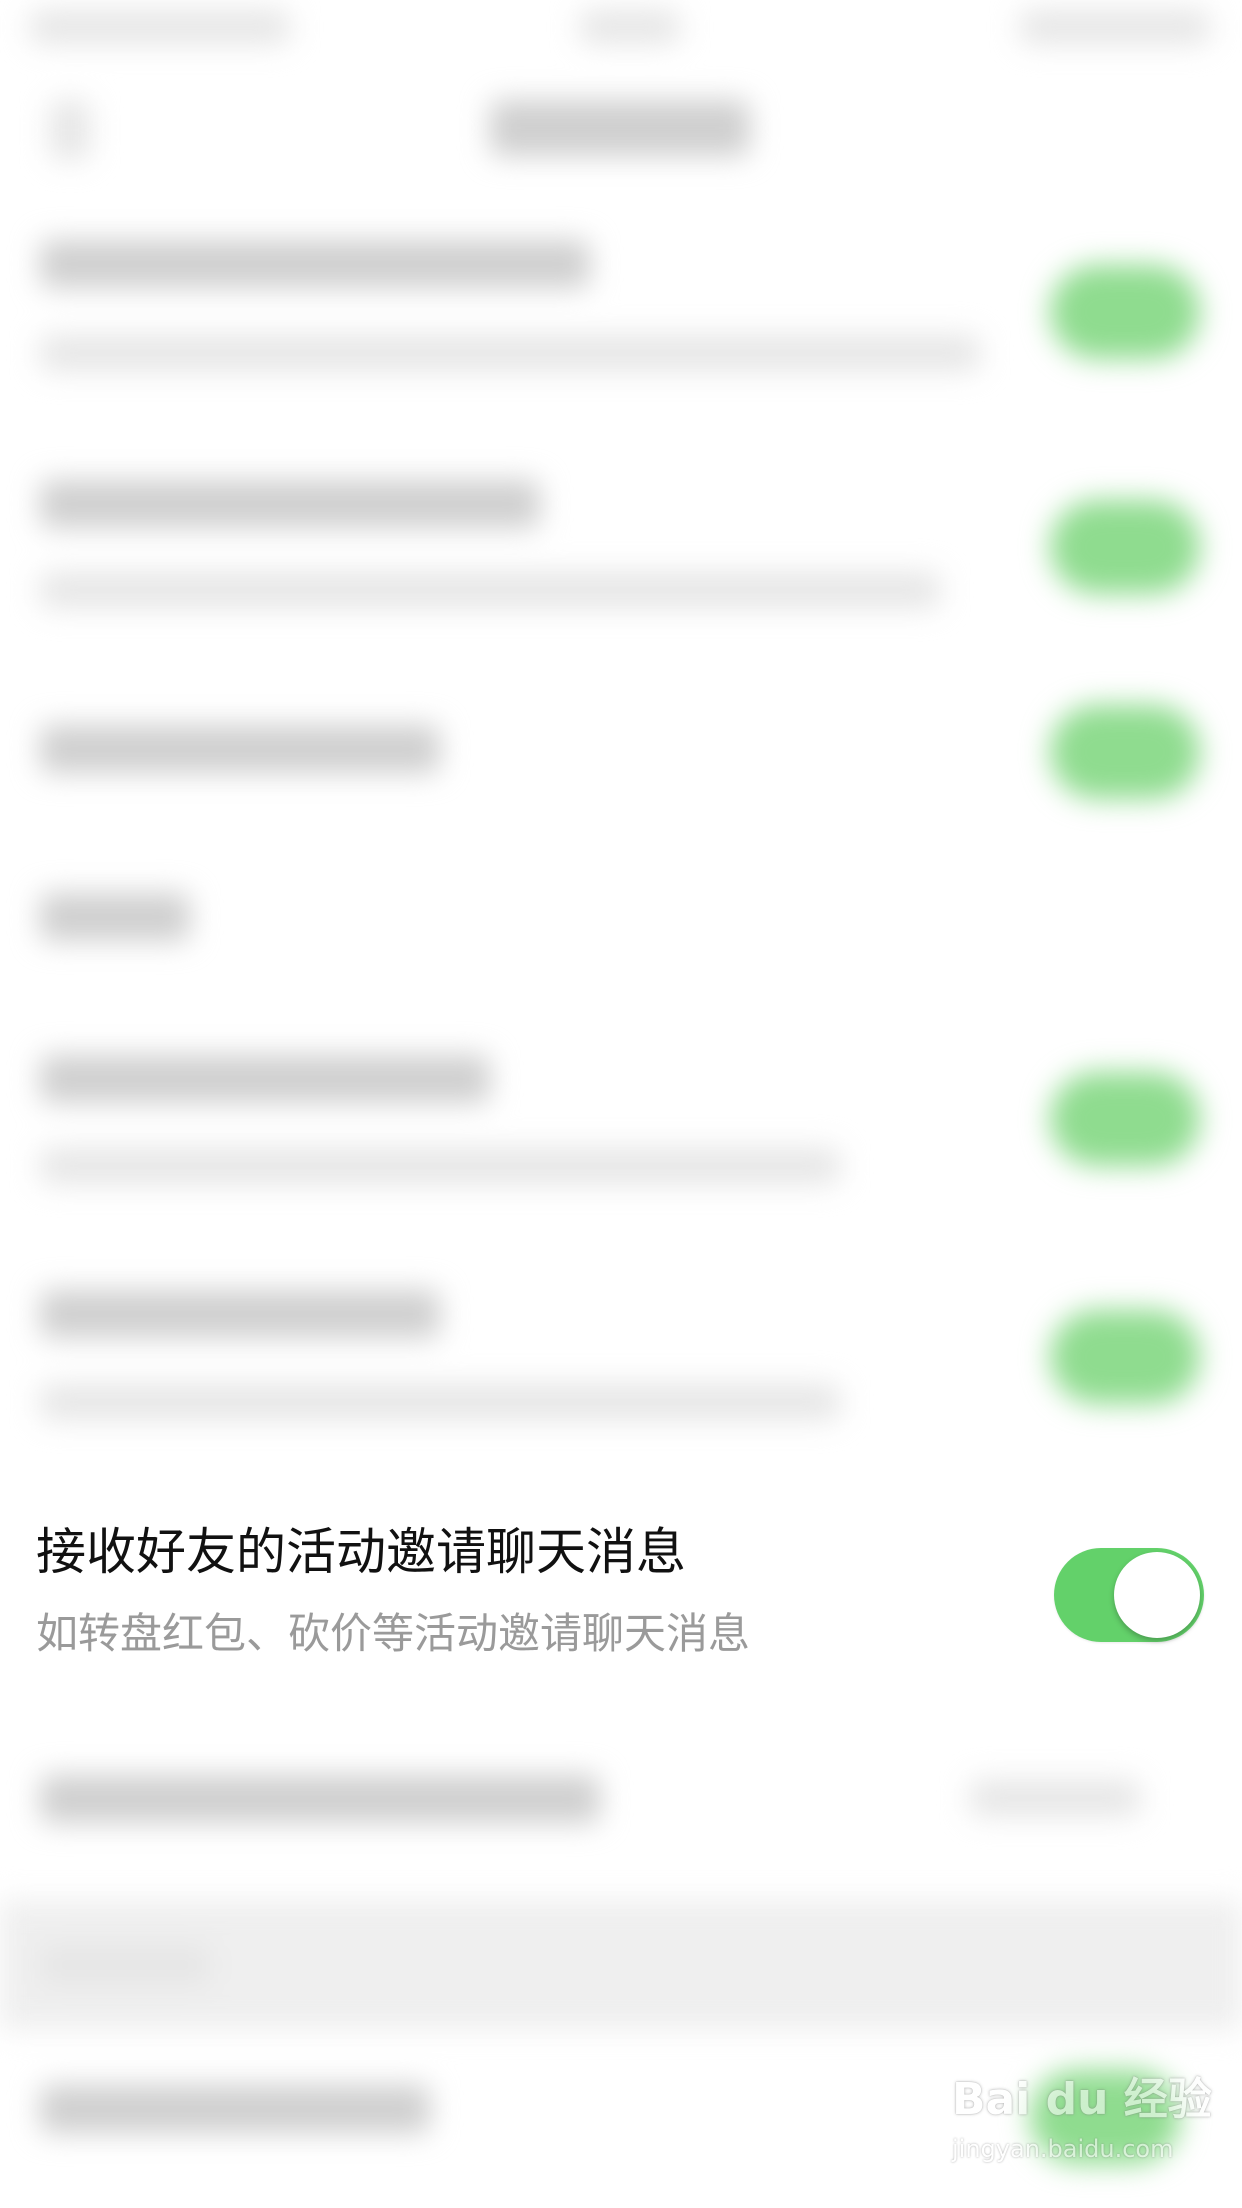 This screenshot has width=1242, height=2208. Describe the element at coordinates (125, 1965) in the screenshot. I see `section-header-blur` at that location.